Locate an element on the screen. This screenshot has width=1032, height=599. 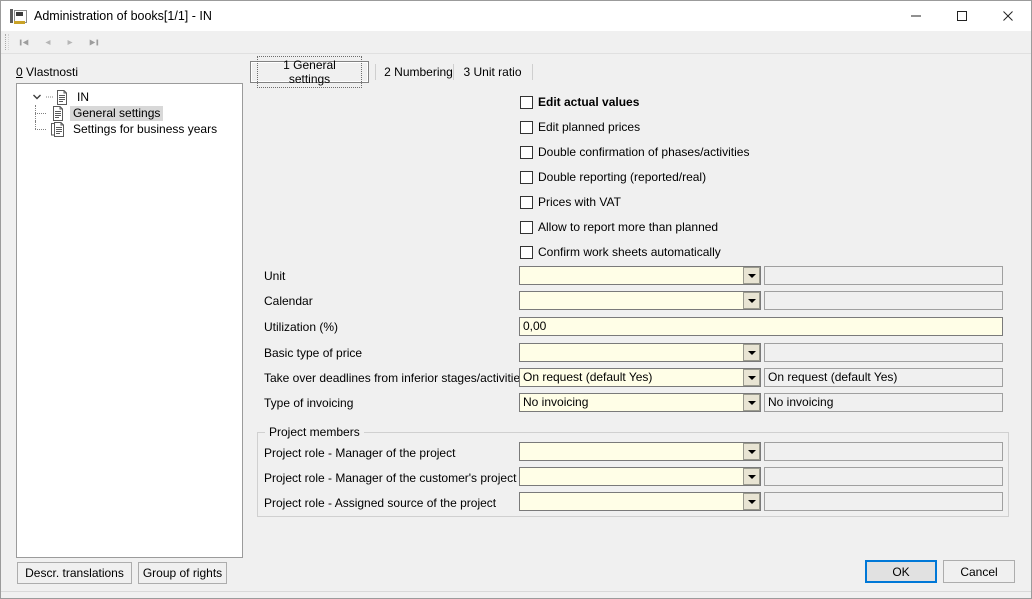
last-record-icon is located at coordinates (94, 42).